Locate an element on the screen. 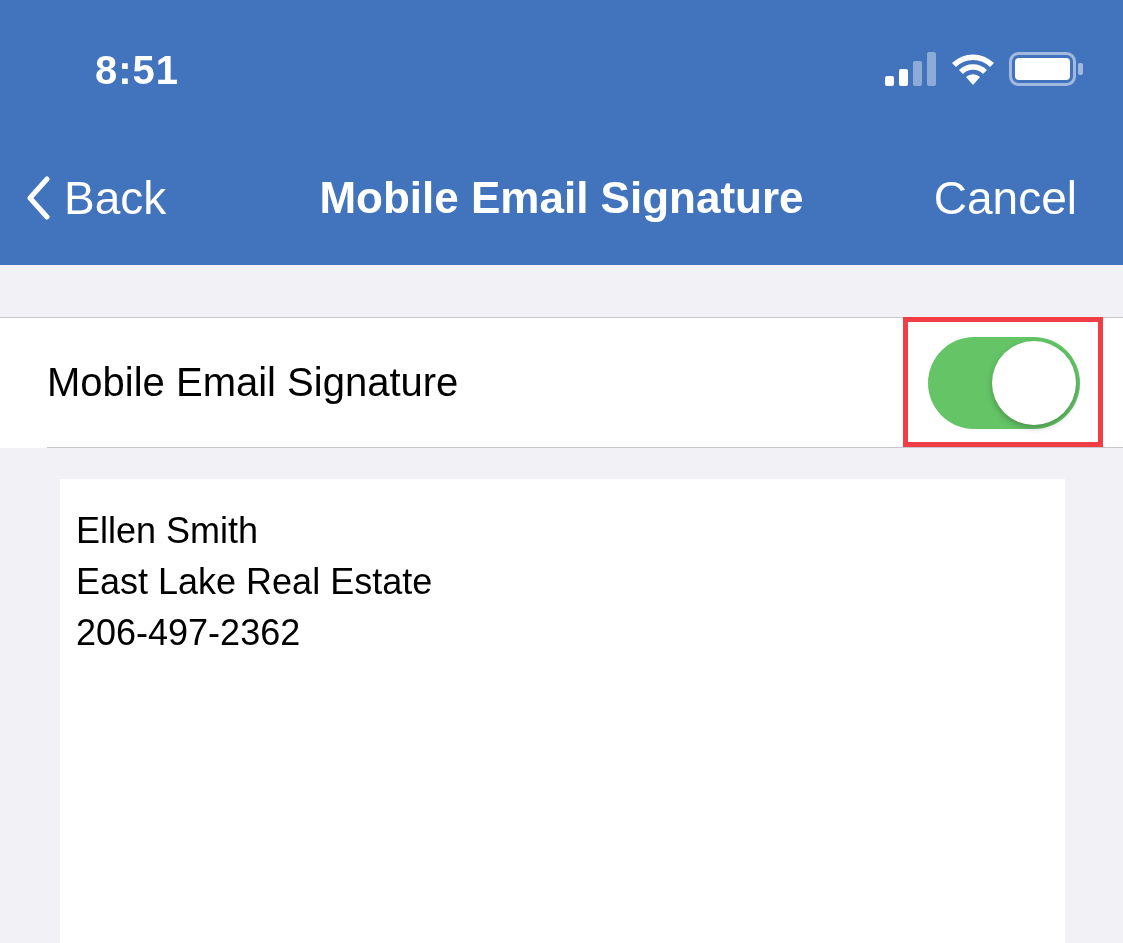 The height and width of the screenshot is (943, 1123). status-time: 8:51 is located at coordinates (137, 70).